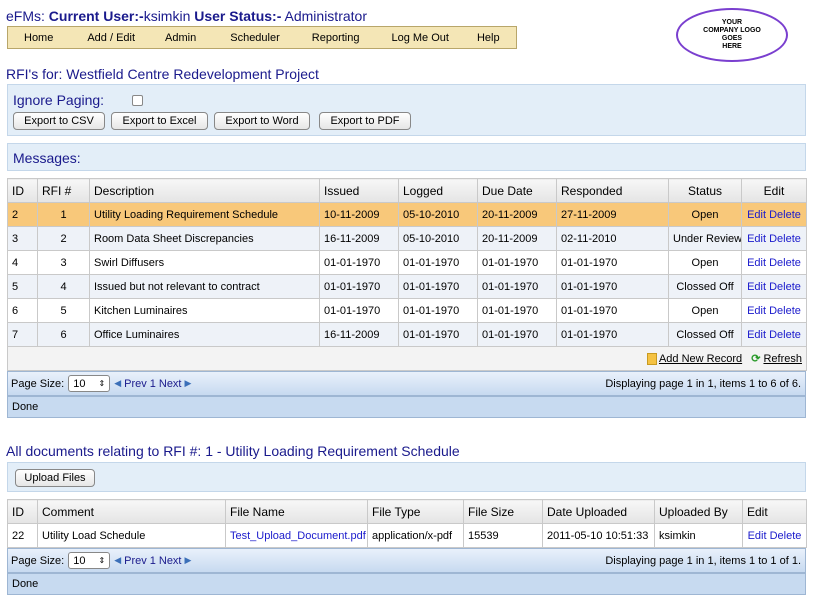 This screenshot has height=607, width=817. I want to click on col-rfi: RFI #, so click(63, 190).